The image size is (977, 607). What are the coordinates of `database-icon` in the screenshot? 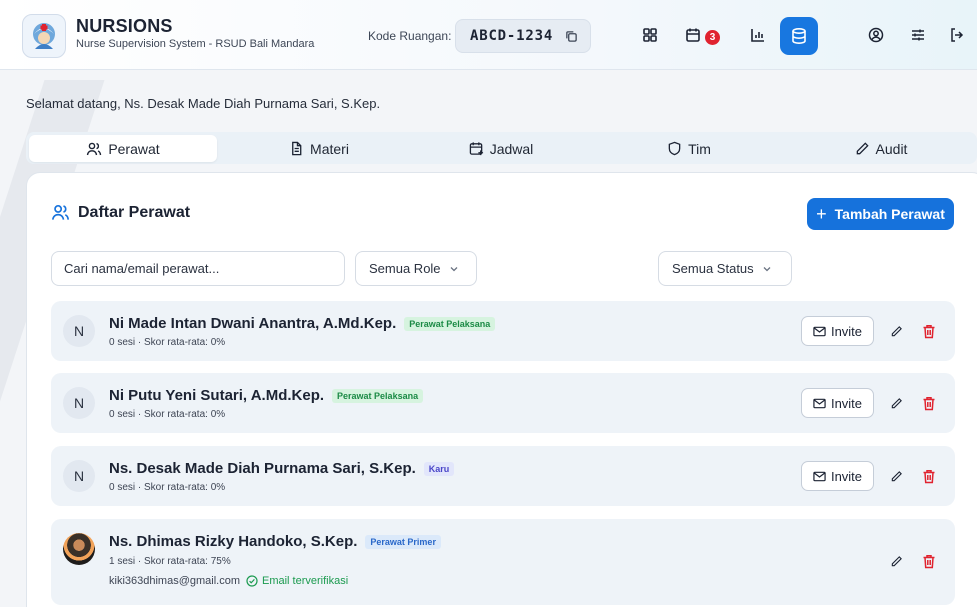 It's located at (799, 36).